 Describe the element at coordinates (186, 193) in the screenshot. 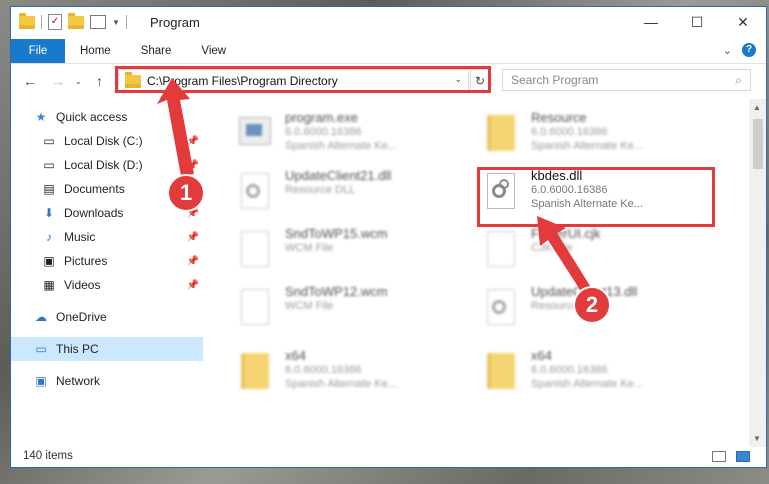

I see `step-1-badge: 1` at that location.